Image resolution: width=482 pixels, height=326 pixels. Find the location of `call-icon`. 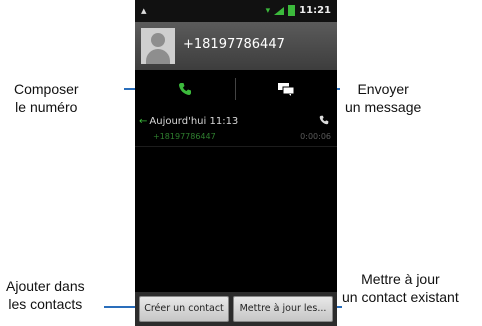

call-icon is located at coordinates (185, 89).